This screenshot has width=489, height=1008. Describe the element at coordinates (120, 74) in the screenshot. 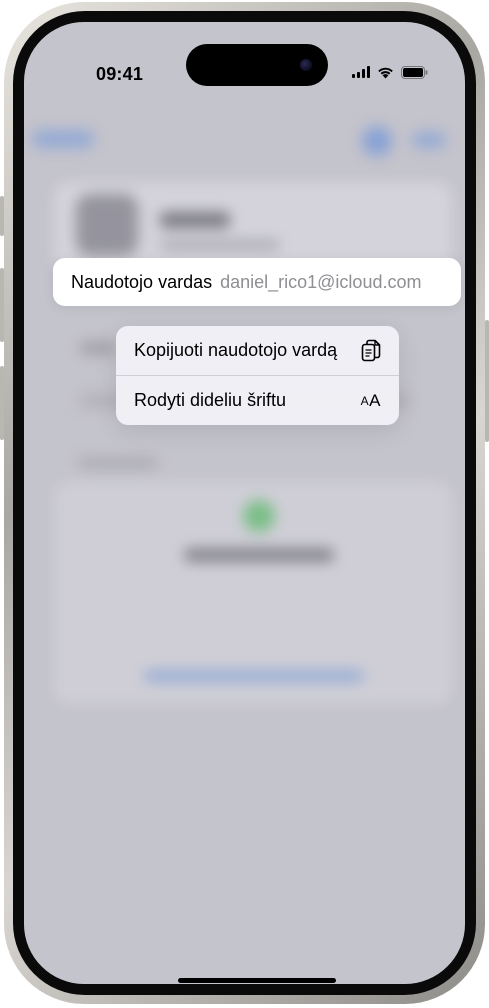

I see `status-time: 09:41` at that location.